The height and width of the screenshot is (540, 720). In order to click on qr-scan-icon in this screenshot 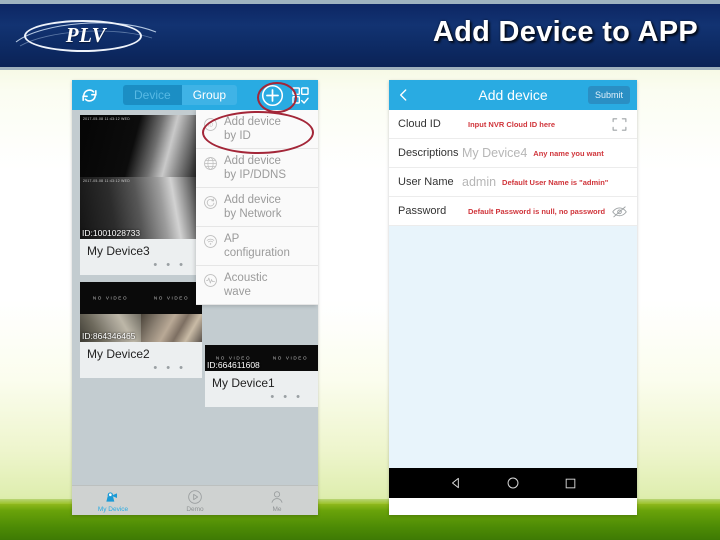, I will do `click(300, 95)`.